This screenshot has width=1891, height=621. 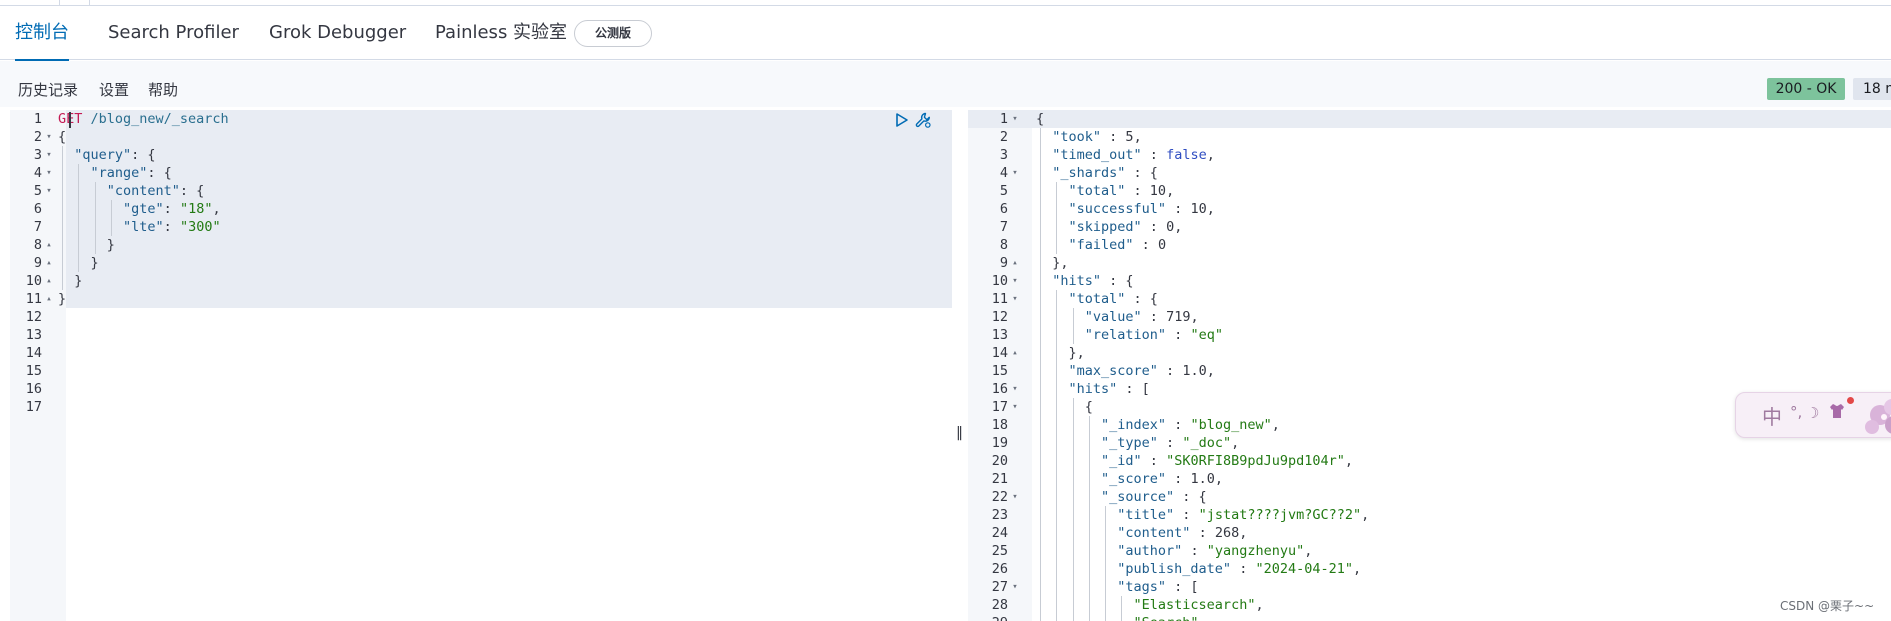 I want to click on code-text: "Elasticsearch",, so click(x=1150, y=605).